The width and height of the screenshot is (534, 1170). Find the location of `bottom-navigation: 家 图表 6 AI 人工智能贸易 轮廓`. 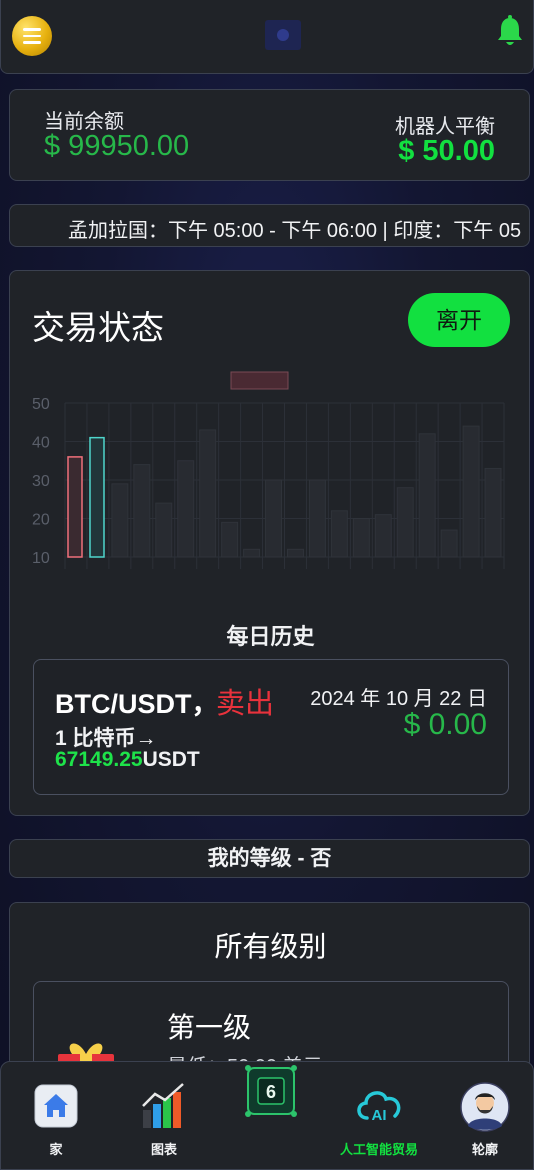

bottom-navigation: 家 图表 6 AI 人工智能贸易 轮廓 is located at coordinates (267, 1115).